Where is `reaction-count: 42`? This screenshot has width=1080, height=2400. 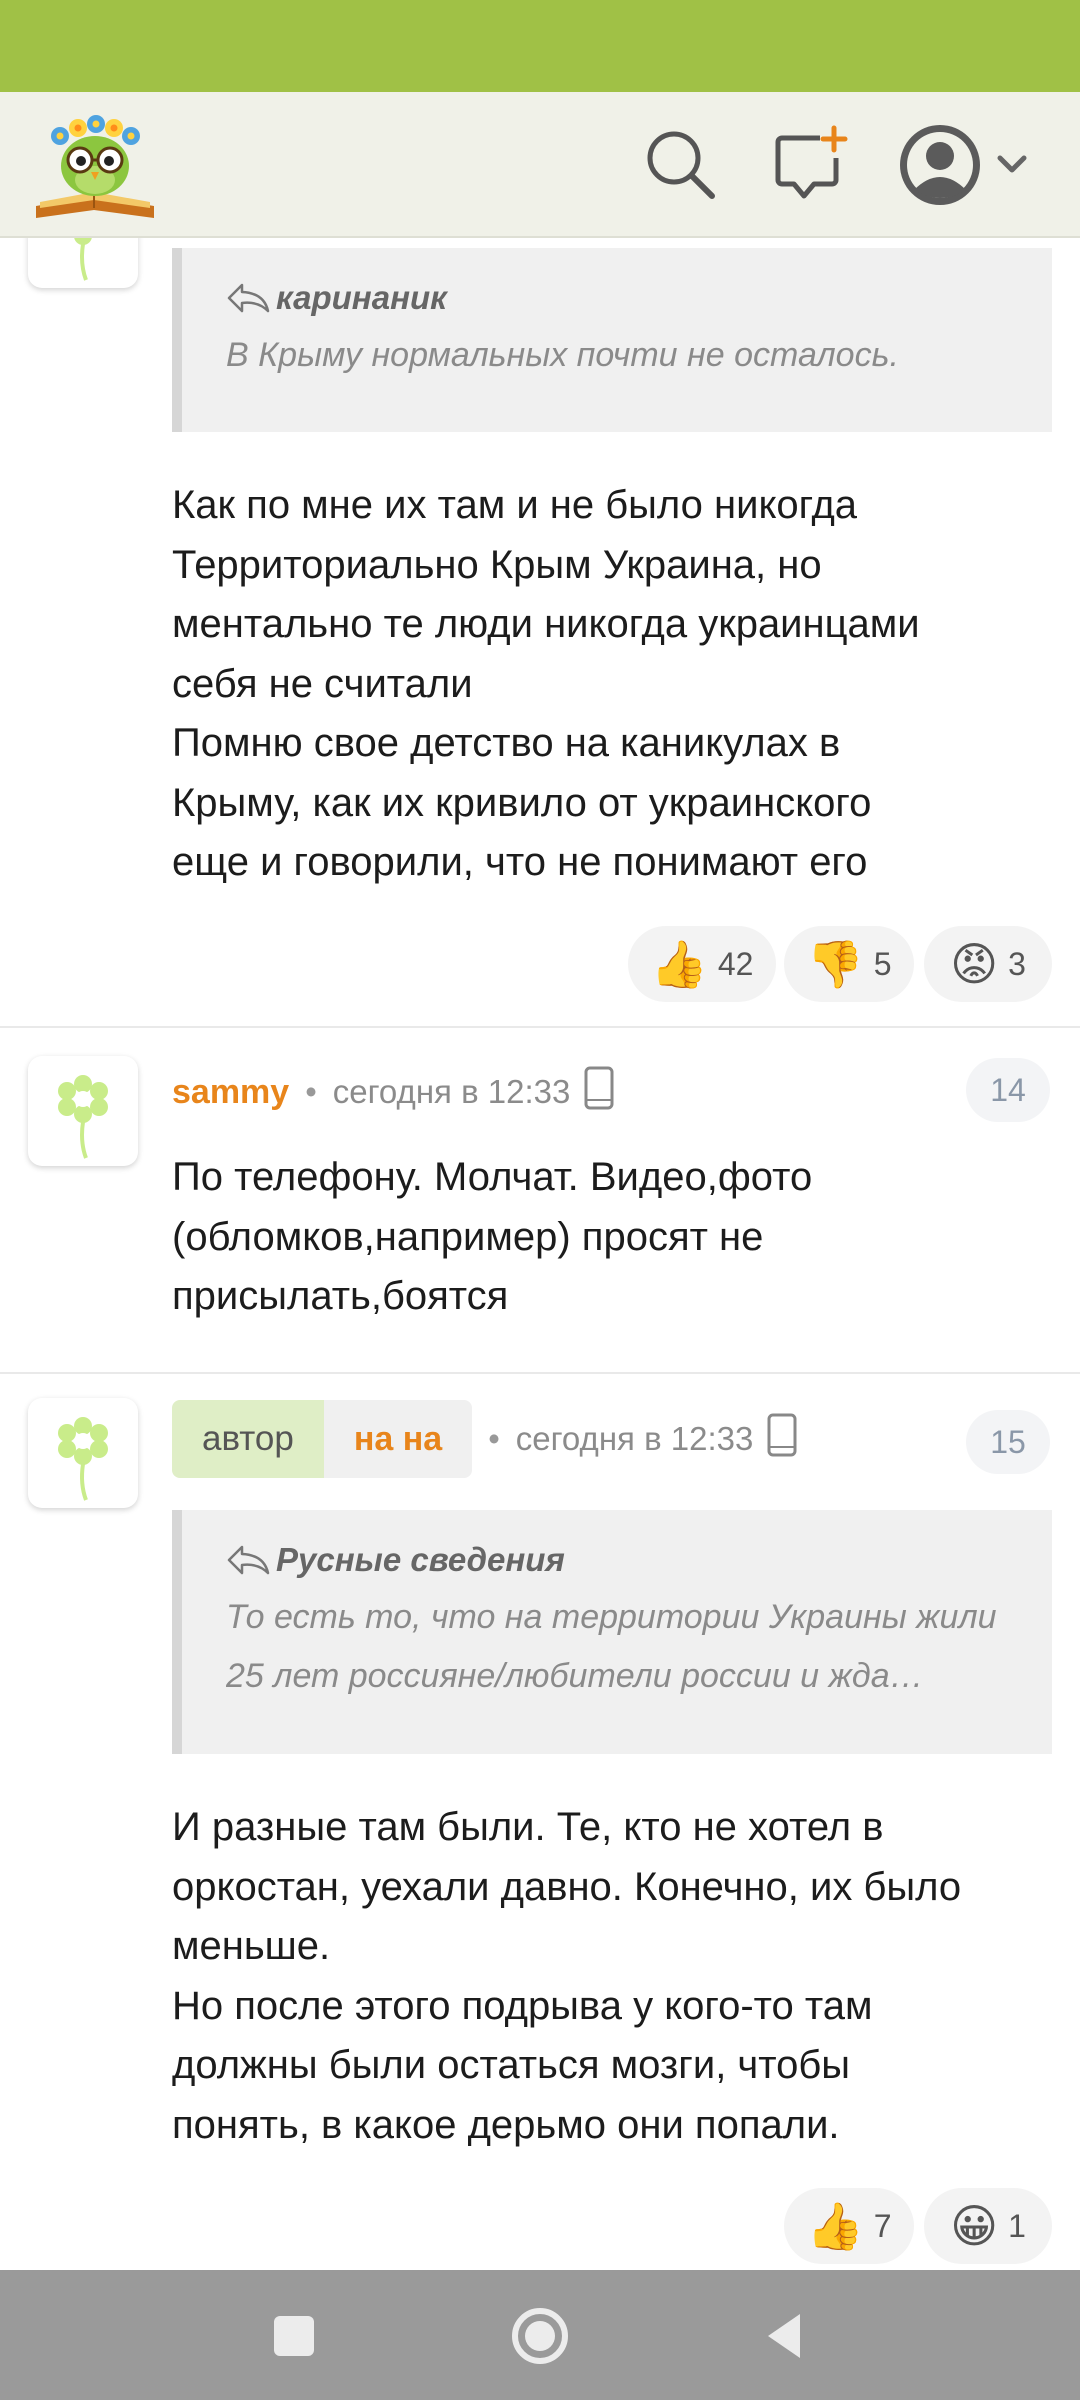 reaction-count: 42 is located at coordinates (735, 963).